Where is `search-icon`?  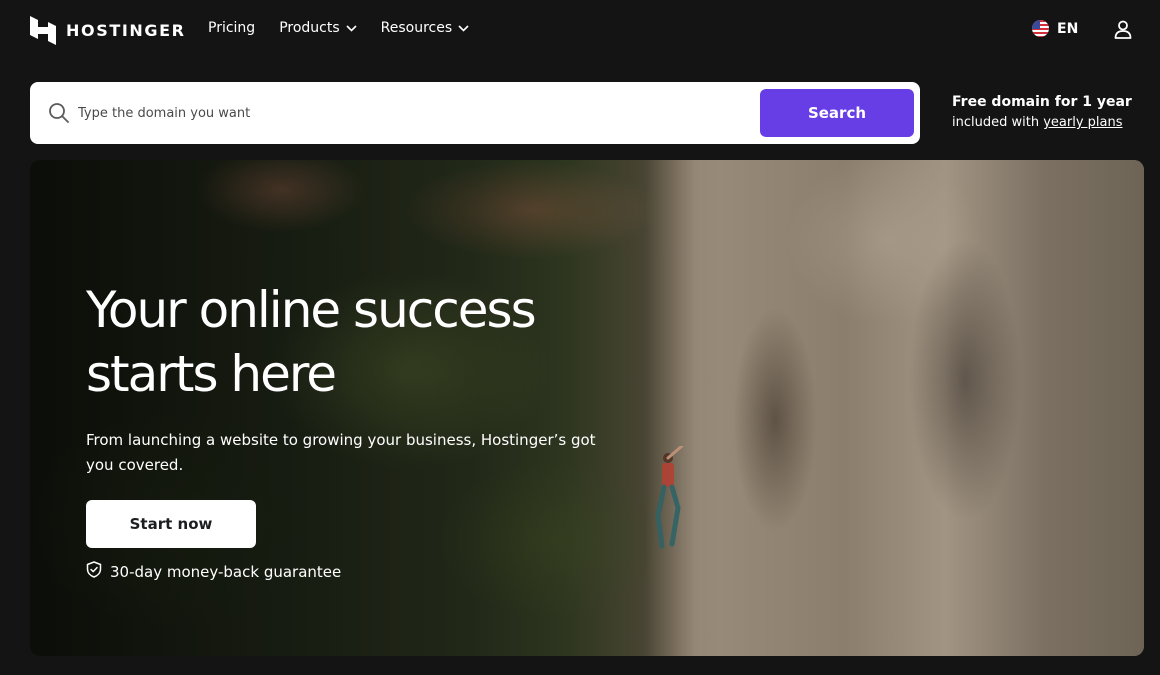 search-icon is located at coordinates (59, 115).